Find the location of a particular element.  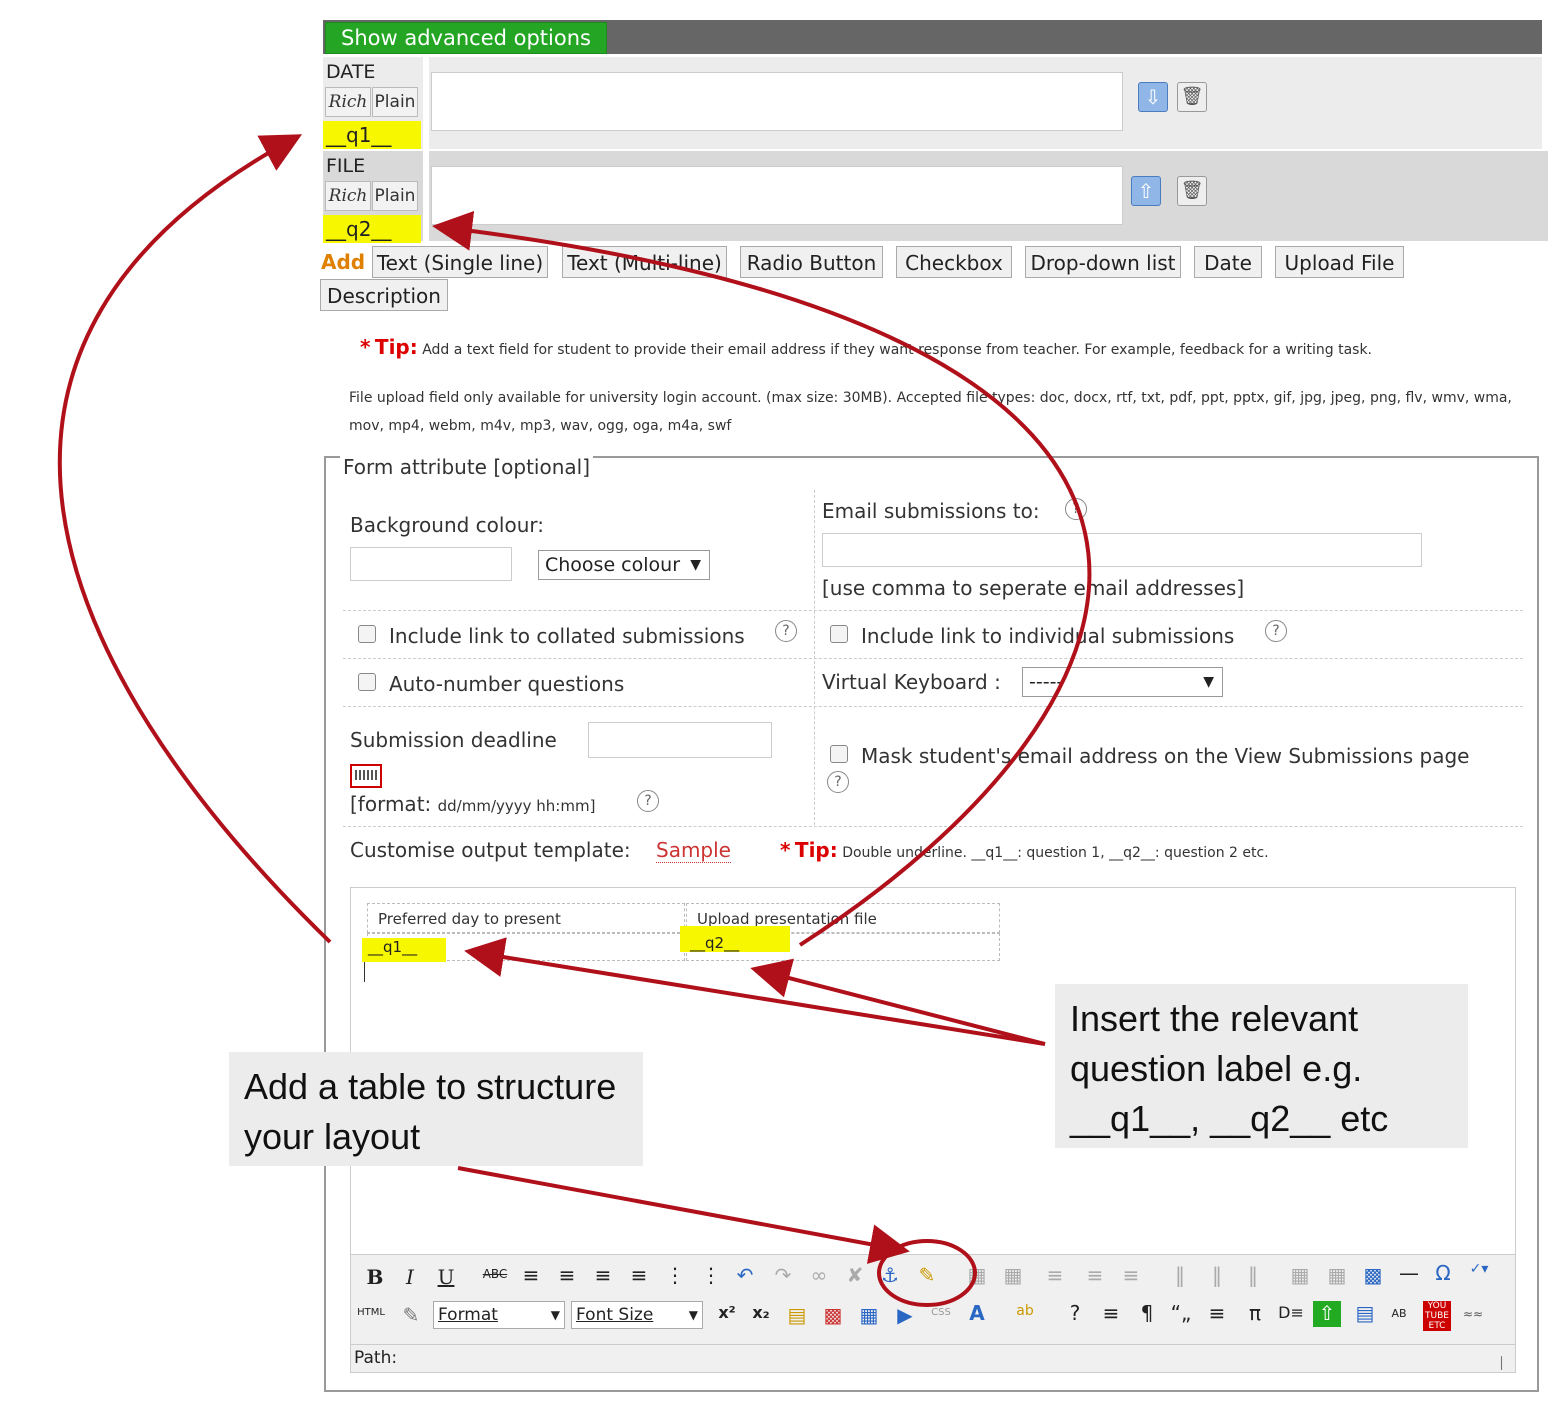

cell-properties-icon: ▦ is located at coordinates (1013, 1275).